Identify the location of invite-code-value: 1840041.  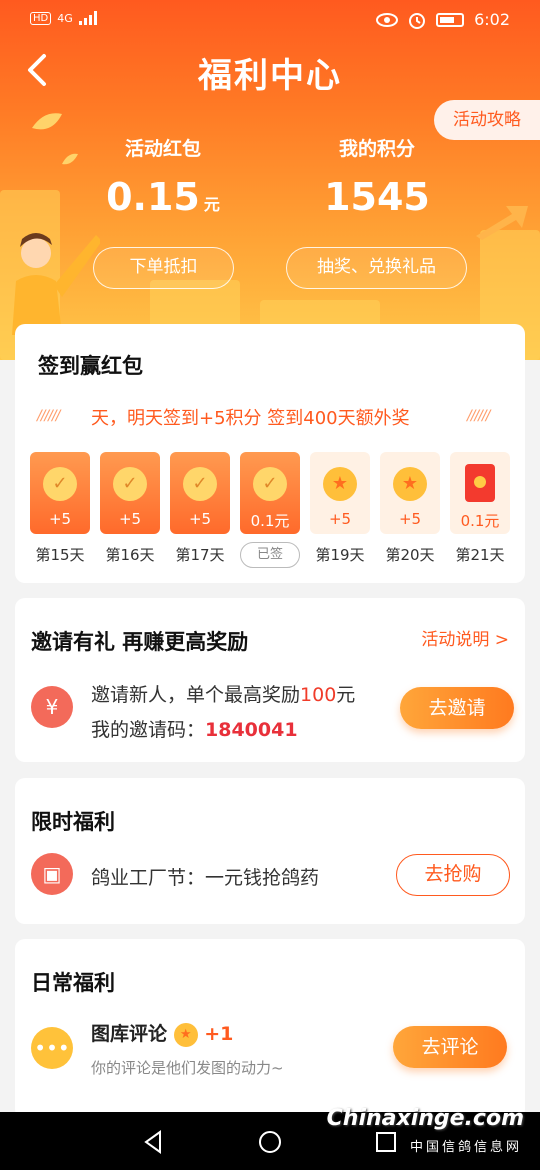
(251, 730).